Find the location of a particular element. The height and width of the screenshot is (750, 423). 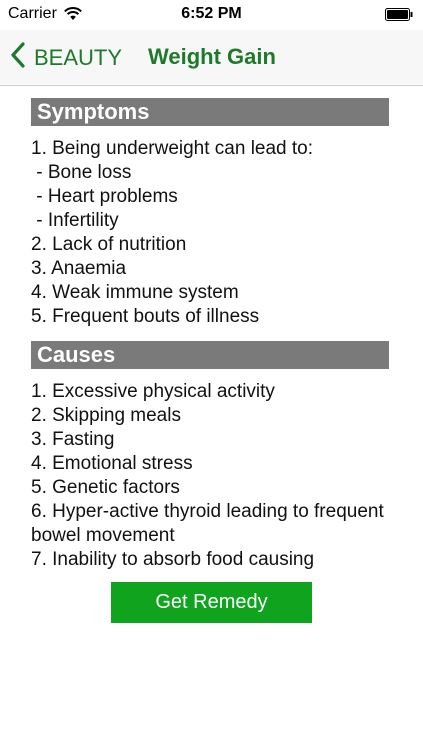

list-item: 2. Lack of nutrition is located at coordinates (109, 244).